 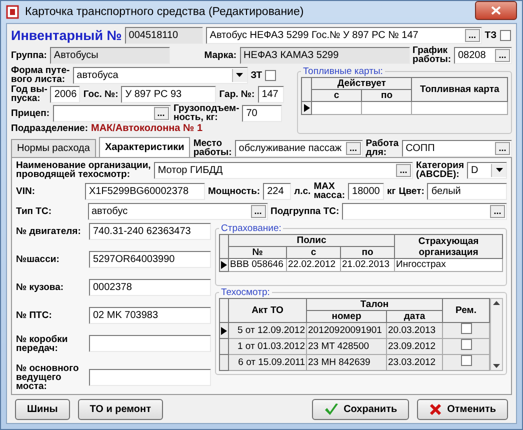 What do you see at coordinates (47, 377) in the screenshot?
I see `field-label: № основного ведущего моста:` at bounding box center [47, 377].